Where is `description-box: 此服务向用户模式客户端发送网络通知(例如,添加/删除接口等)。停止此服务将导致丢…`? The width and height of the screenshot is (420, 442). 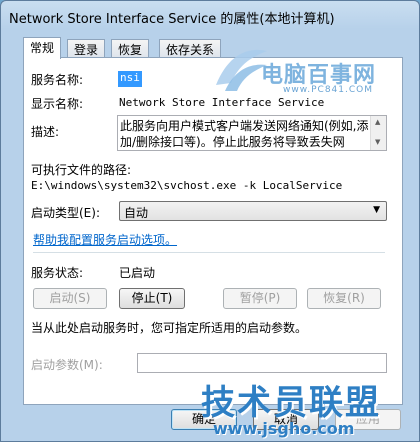 description-box: 此服务向用户模式客户端发送网络通知(例如,添加/删除接口等)。停止此服务将导致丢… is located at coordinates (252, 133).